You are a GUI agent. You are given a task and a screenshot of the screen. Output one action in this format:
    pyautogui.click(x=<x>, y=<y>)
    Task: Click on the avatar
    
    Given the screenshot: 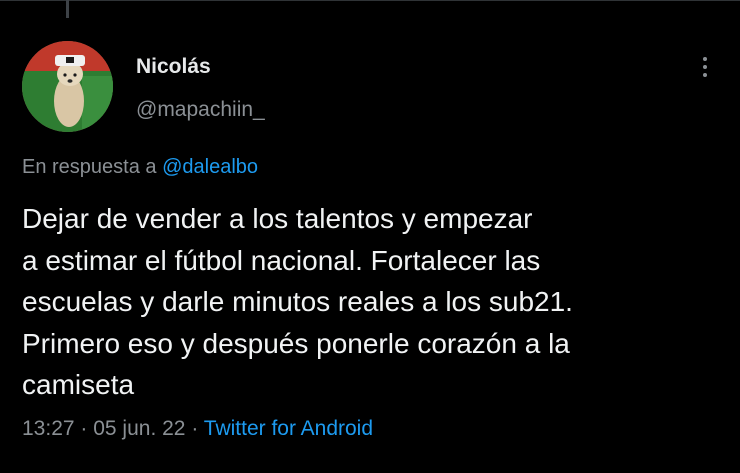 What is the action you would take?
    pyautogui.click(x=67, y=86)
    